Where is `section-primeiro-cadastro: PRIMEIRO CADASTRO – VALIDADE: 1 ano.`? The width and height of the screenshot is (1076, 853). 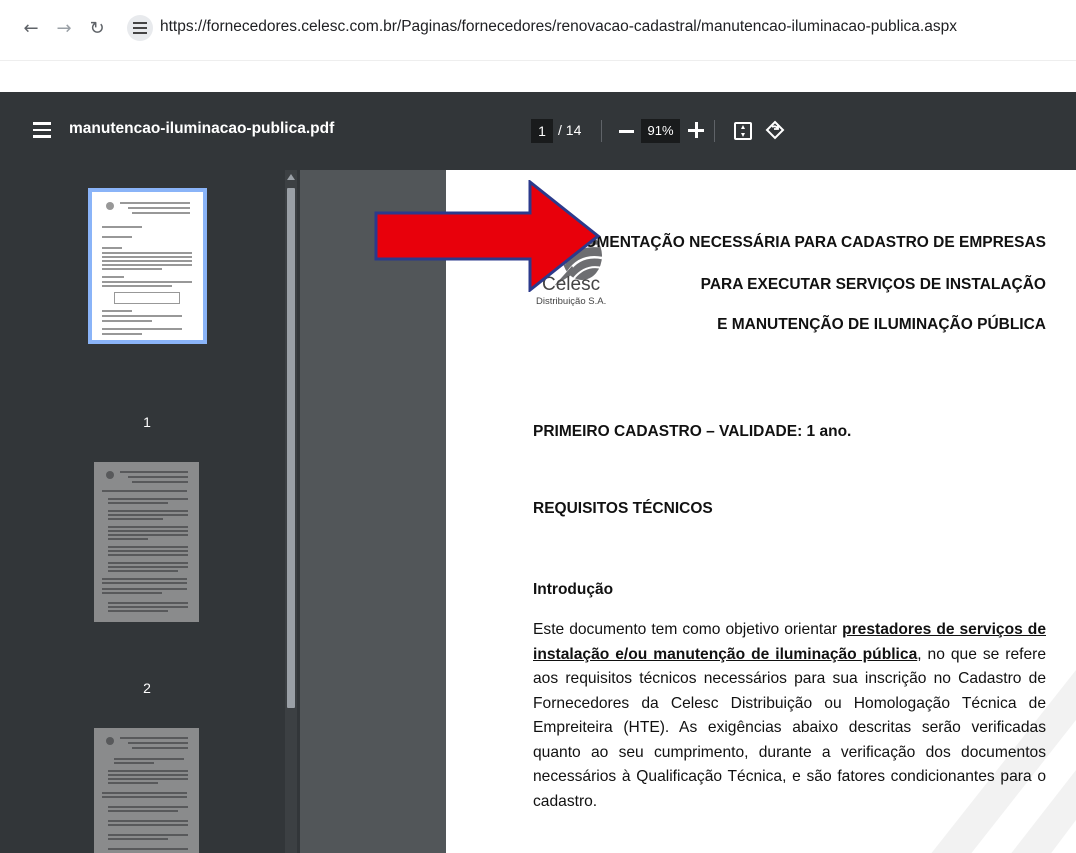 section-primeiro-cadastro: PRIMEIRO CADASTRO – VALIDADE: 1 ano. is located at coordinates (692, 431).